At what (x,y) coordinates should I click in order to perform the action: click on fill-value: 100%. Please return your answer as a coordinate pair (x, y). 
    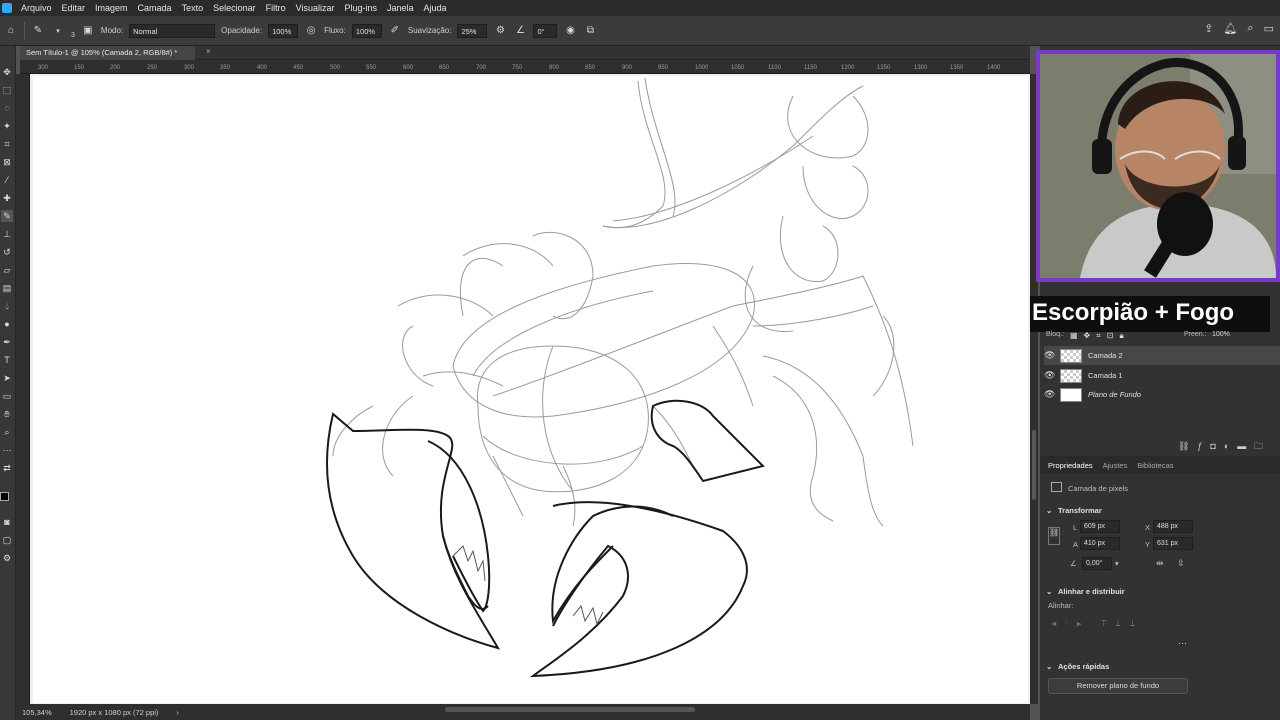
    Looking at the image, I should click on (1221, 334).